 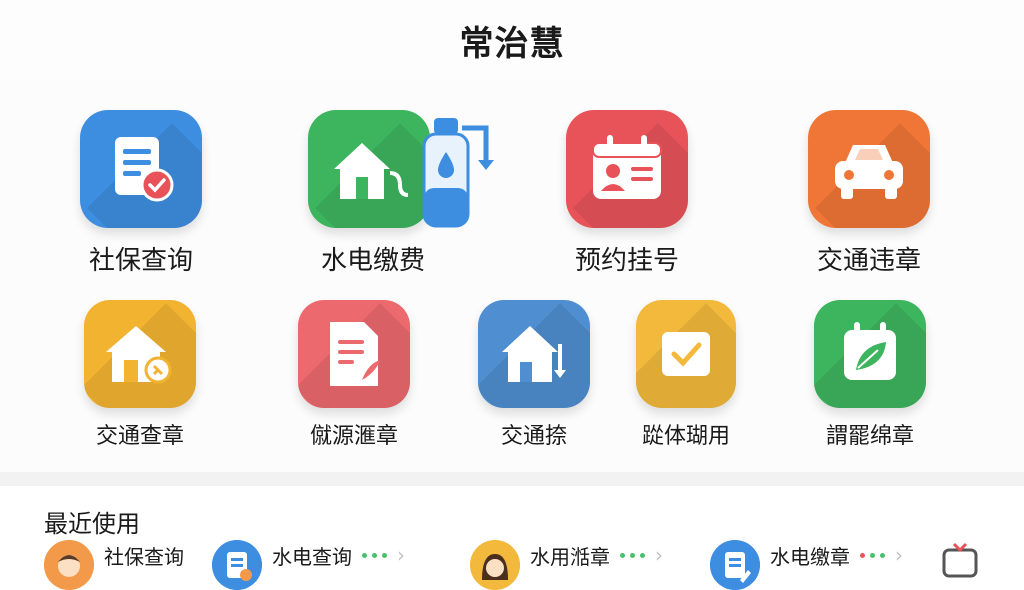 I want to click on calendar-leaf-icon, so click(x=870, y=354).